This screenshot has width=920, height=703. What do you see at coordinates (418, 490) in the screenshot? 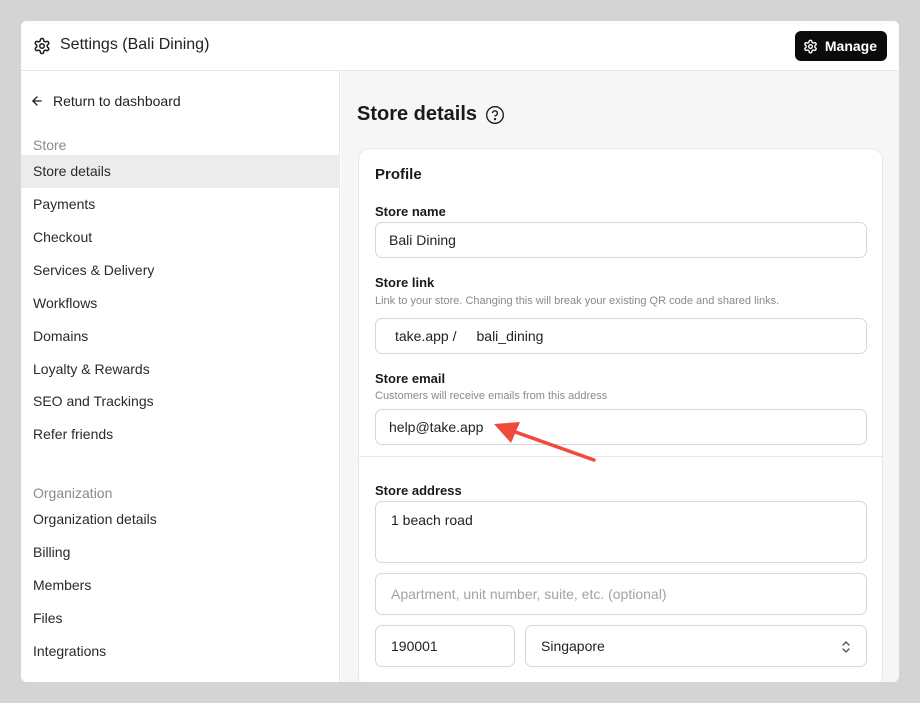
I see `store-address-label: Store address` at bounding box center [418, 490].